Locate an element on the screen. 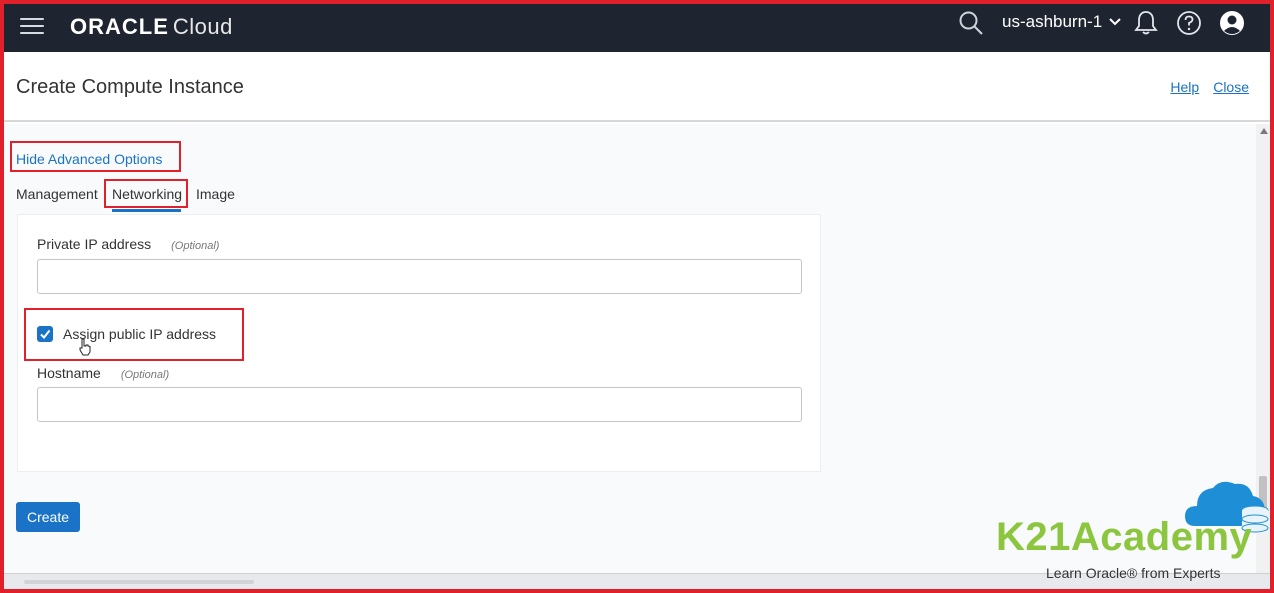 This screenshot has width=1274, height=593. hostname-input is located at coordinates (419, 404).